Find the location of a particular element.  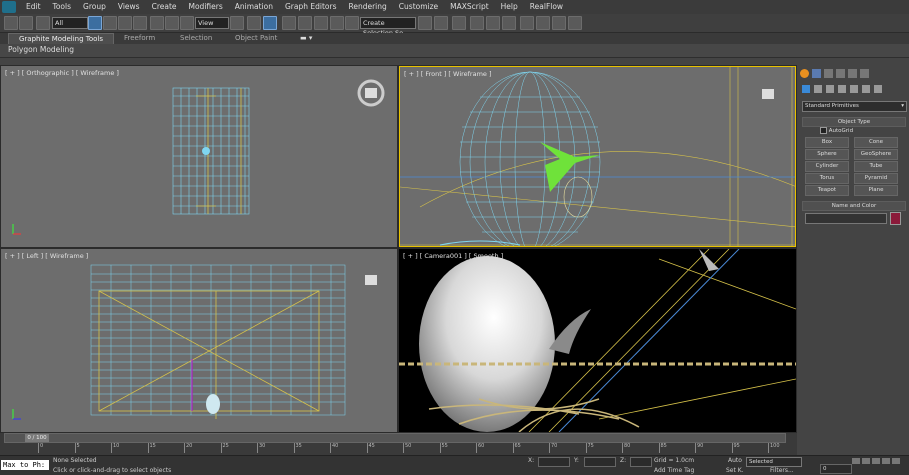

time-slider-thumb: 0 / 100 is located at coordinates (37, 438).